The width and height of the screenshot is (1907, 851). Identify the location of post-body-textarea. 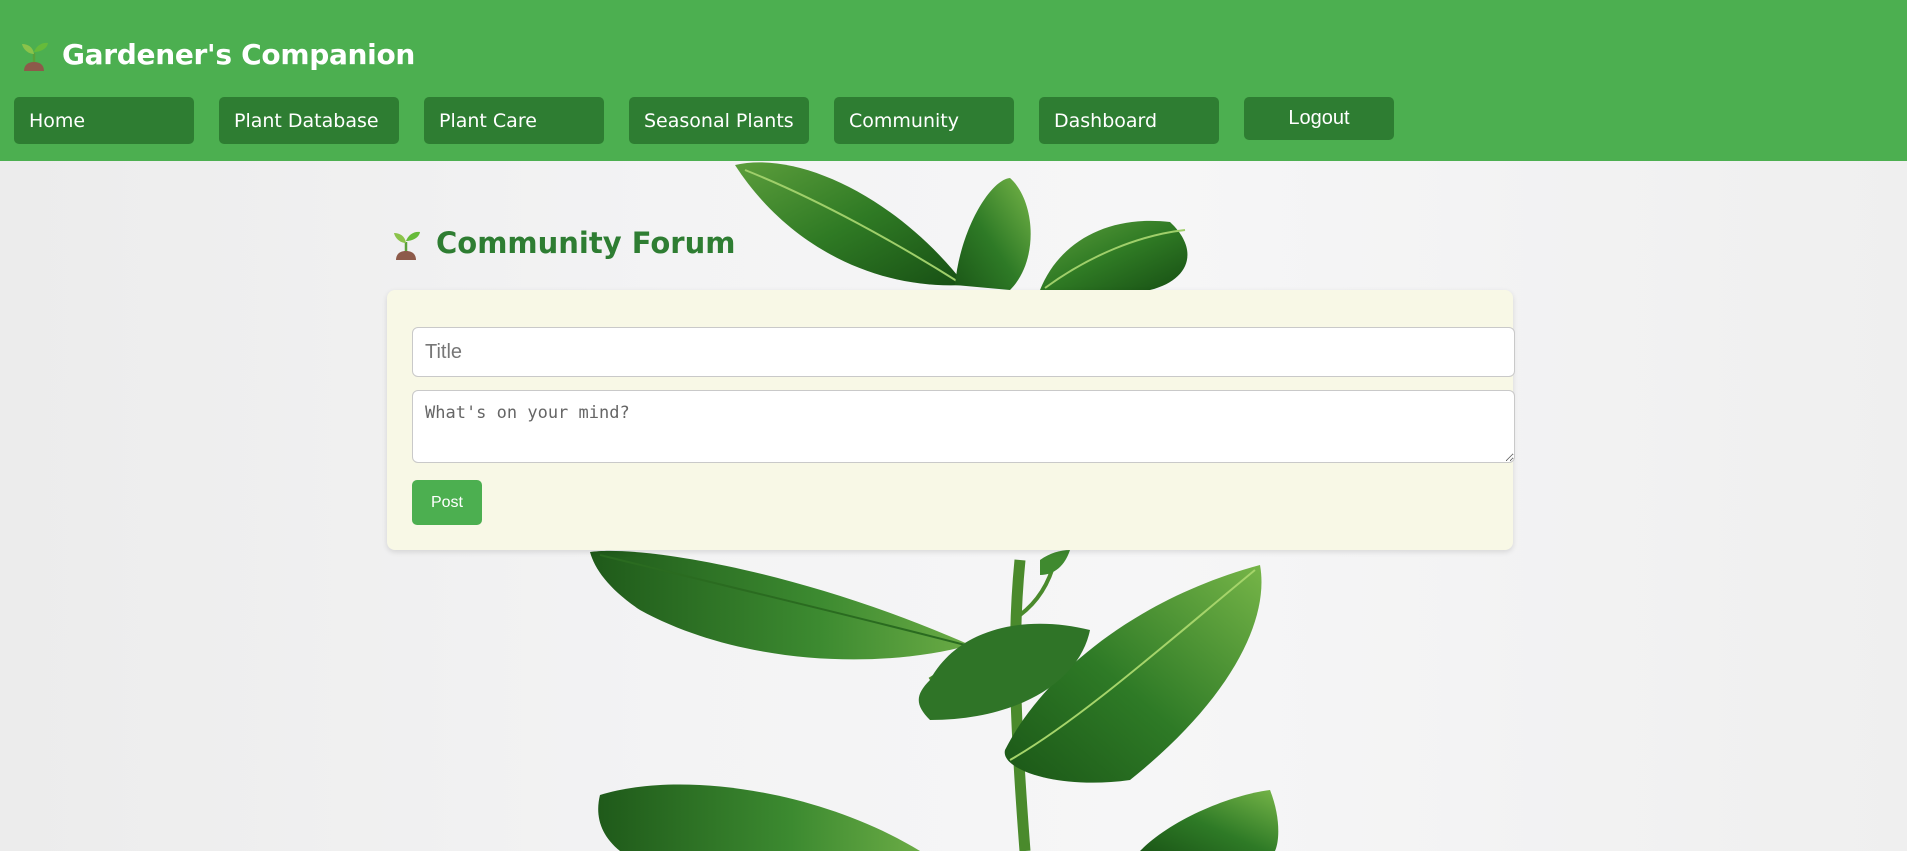
(963, 426).